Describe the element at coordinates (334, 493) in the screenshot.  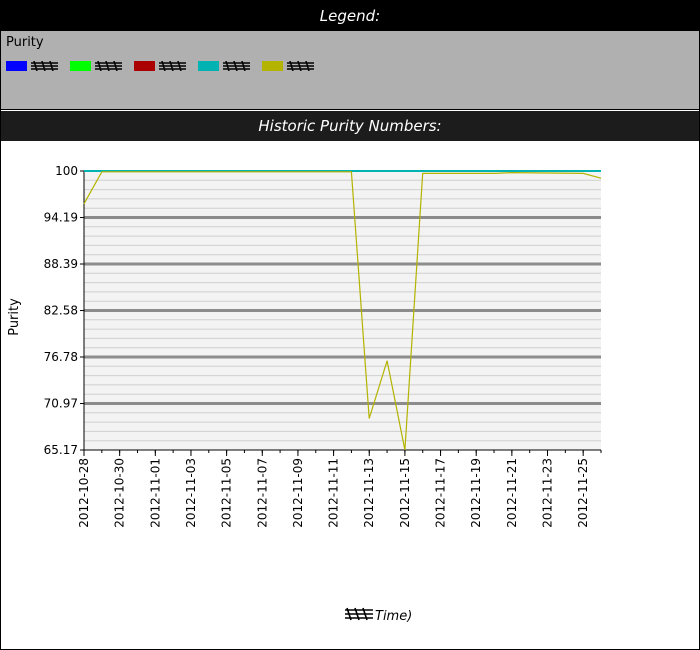
I see `x-tick-label: 2012-11-11` at that location.